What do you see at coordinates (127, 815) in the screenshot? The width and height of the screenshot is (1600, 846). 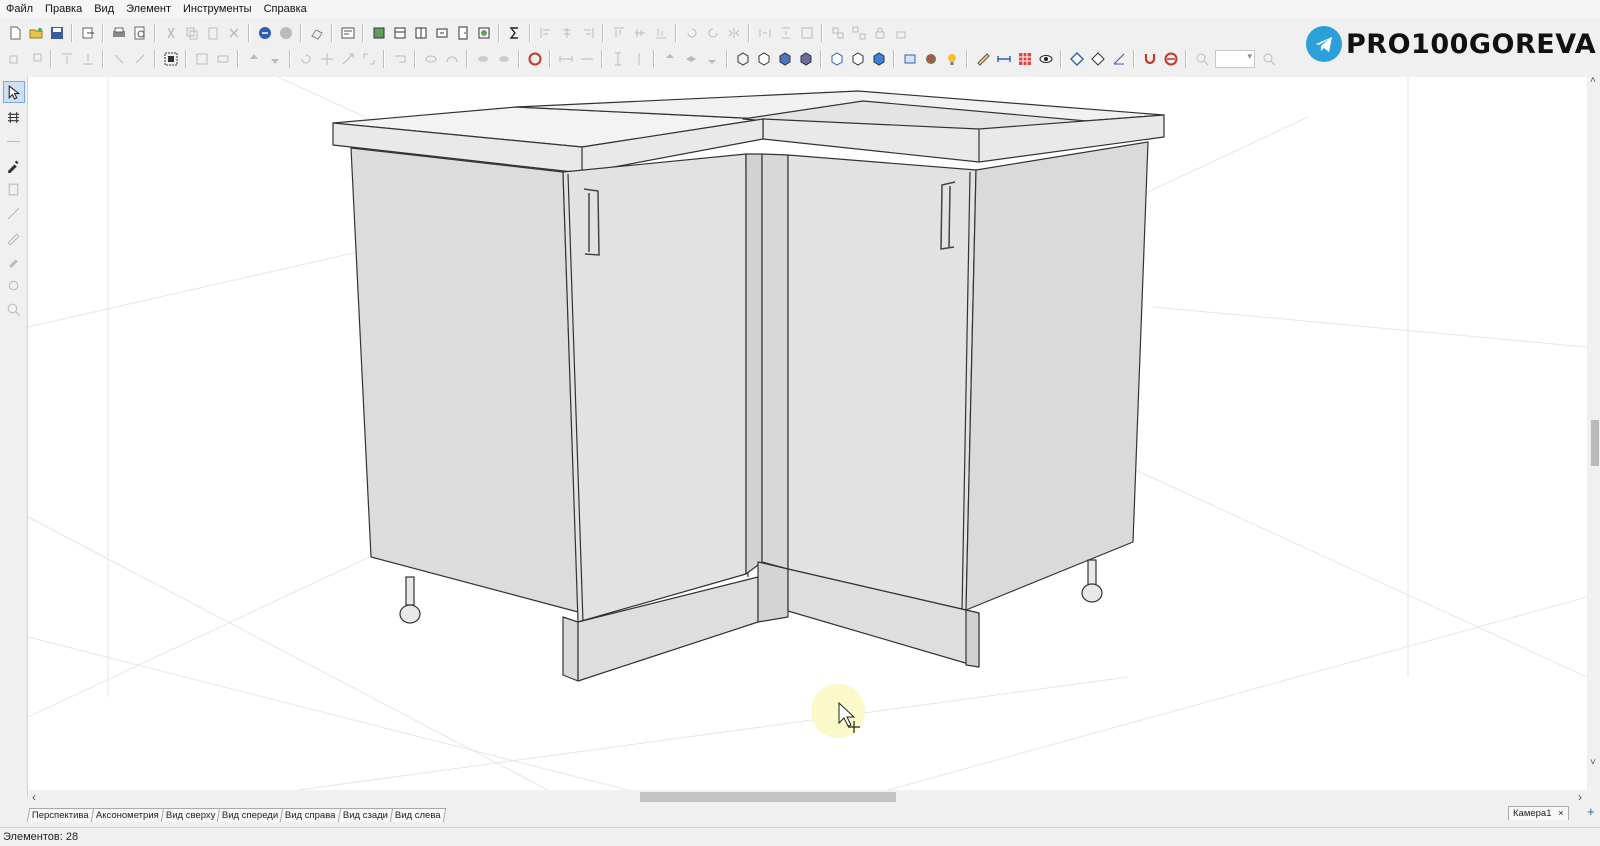 I see `tab-axonometry: Аксонометрия` at bounding box center [127, 815].